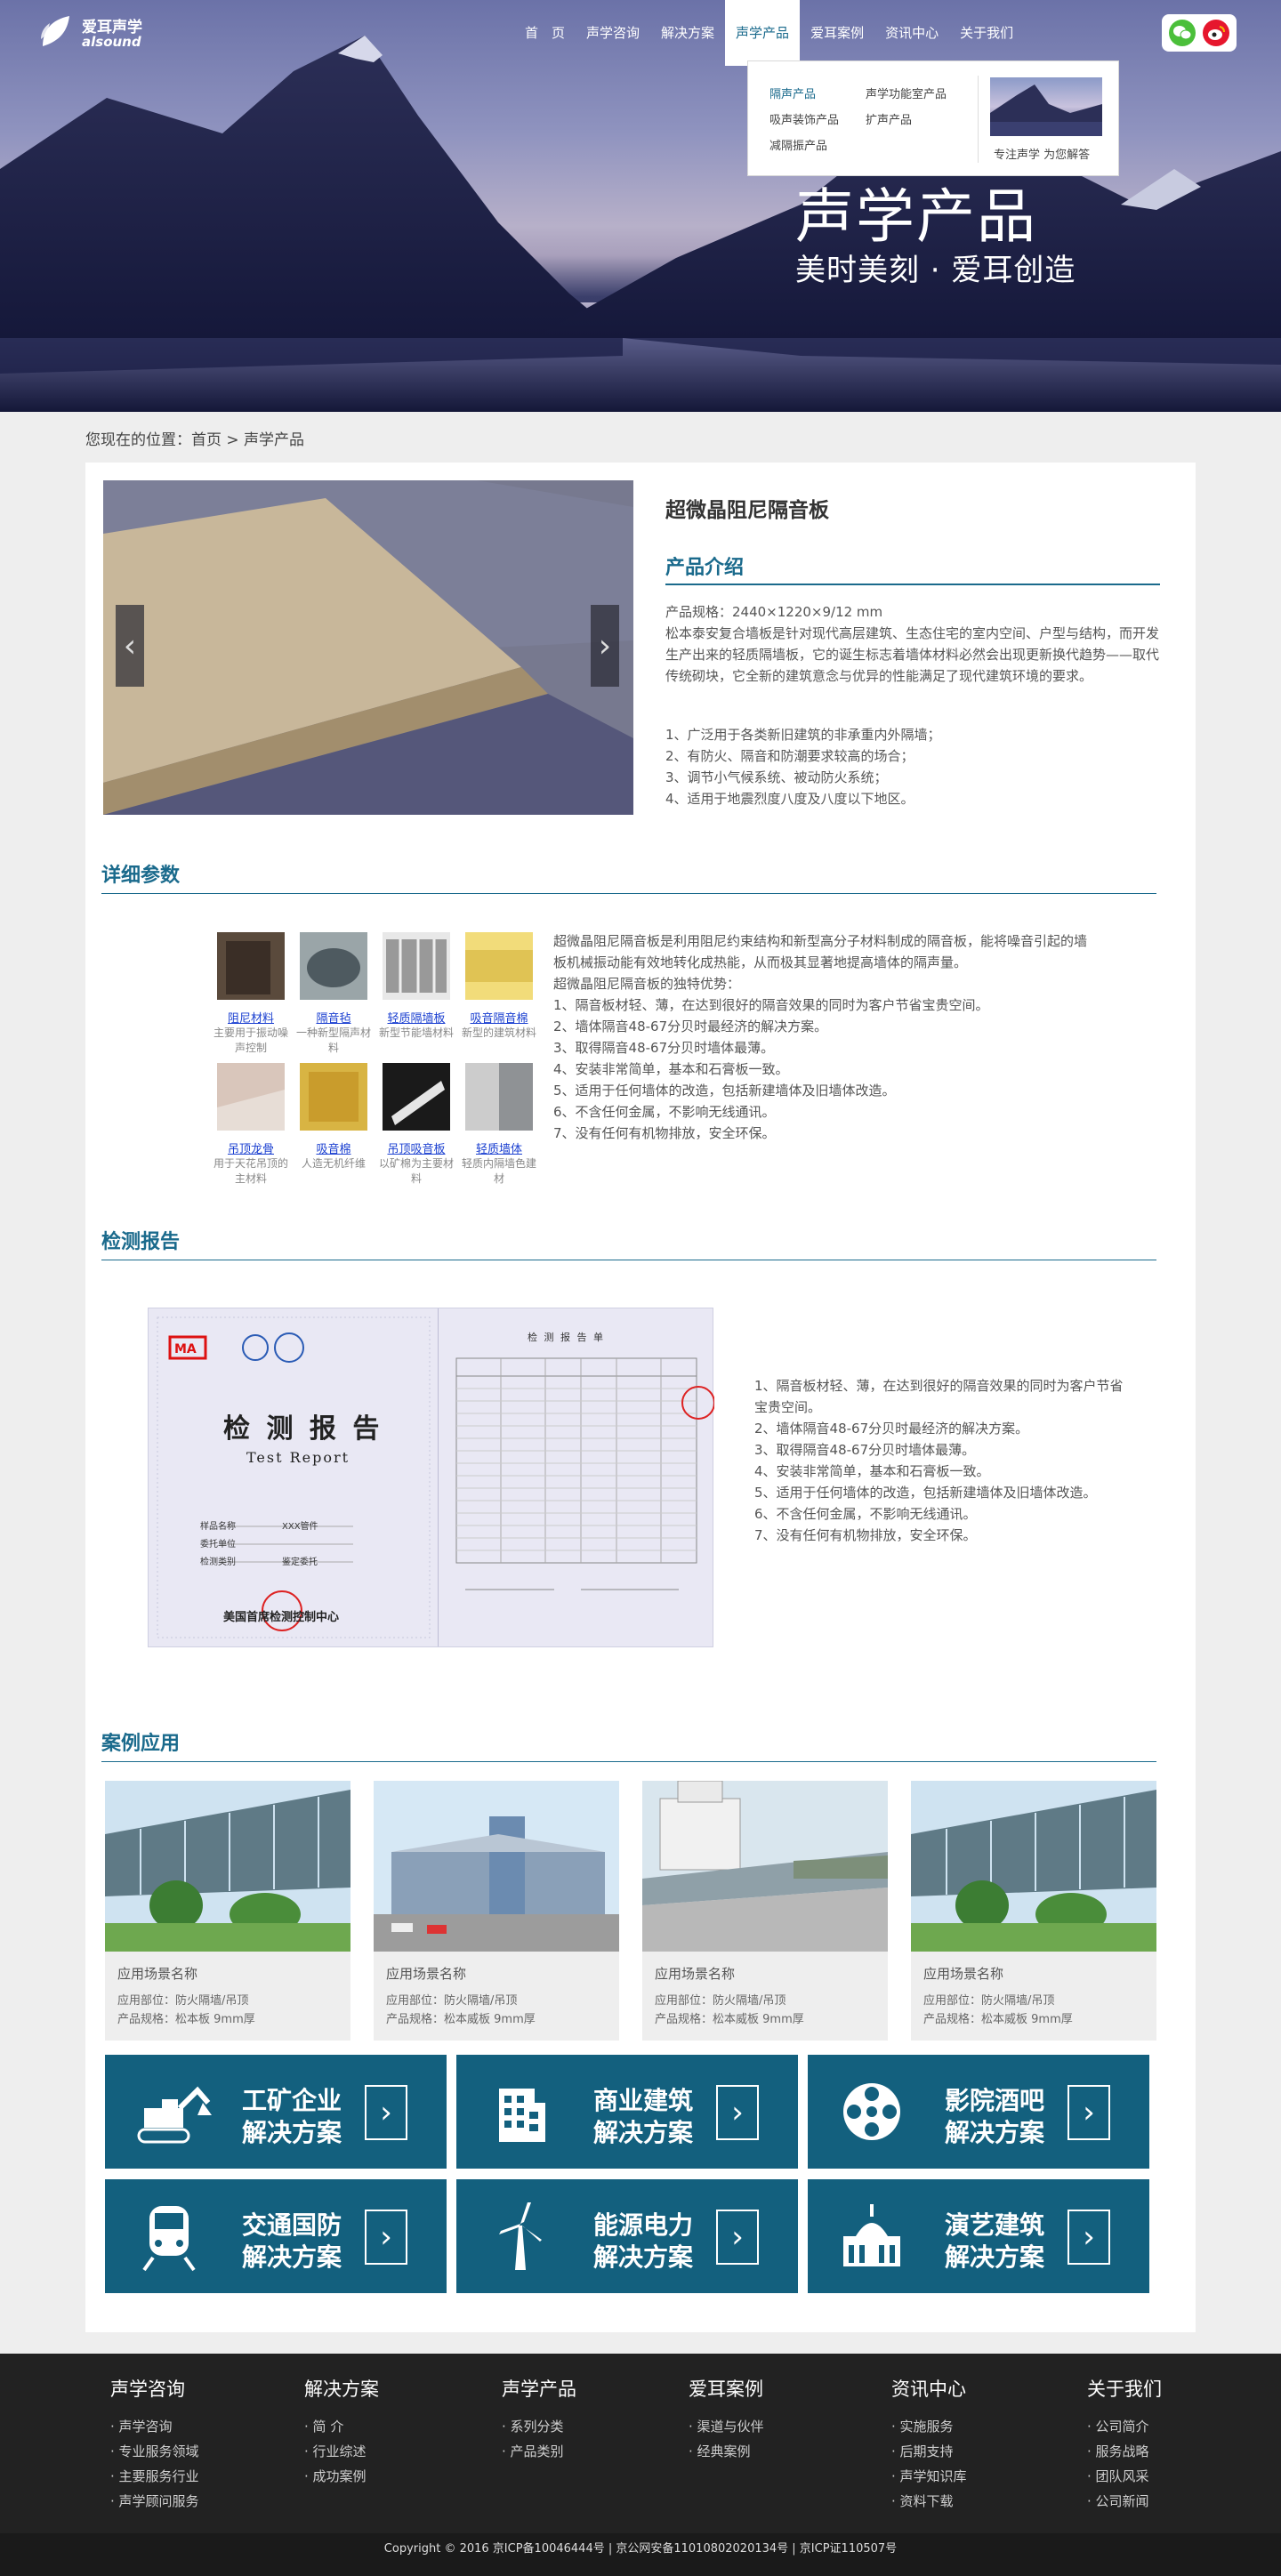 The height and width of the screenshot is (2576, 1281). I want to click on solution-mining: 工矿企业 解决方案 ›, so click(276, 2112).